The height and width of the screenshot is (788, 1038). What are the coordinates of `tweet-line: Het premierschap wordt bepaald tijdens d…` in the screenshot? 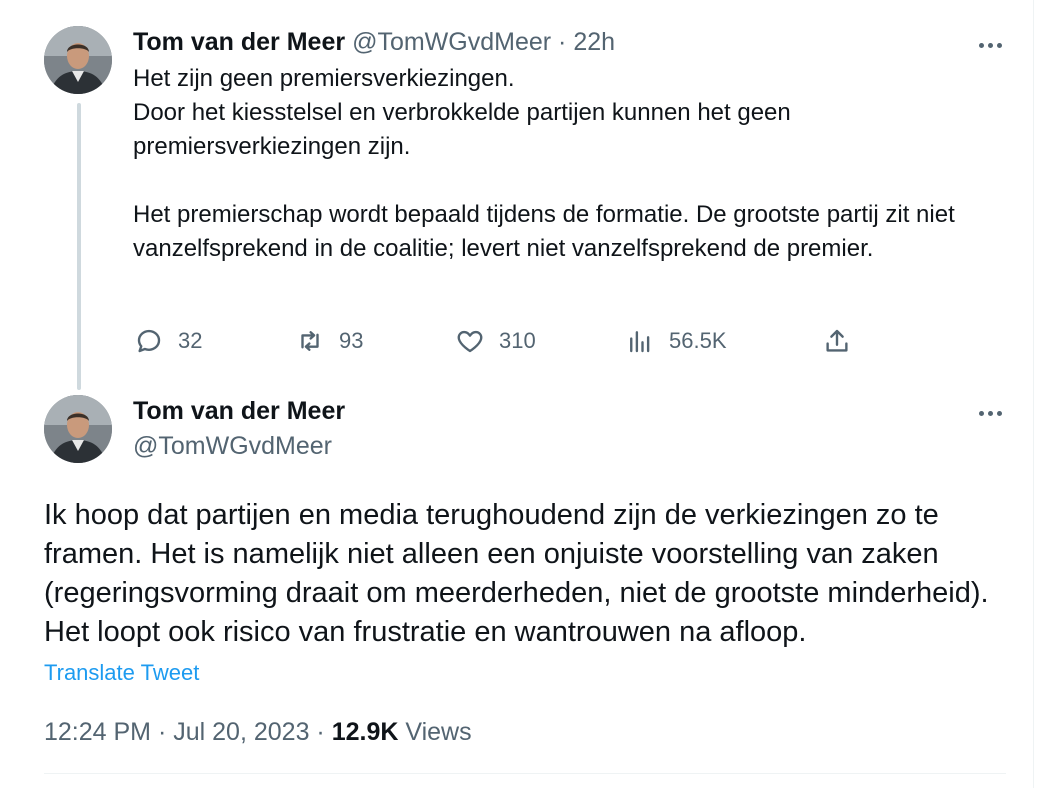 It's located at (544, 231).